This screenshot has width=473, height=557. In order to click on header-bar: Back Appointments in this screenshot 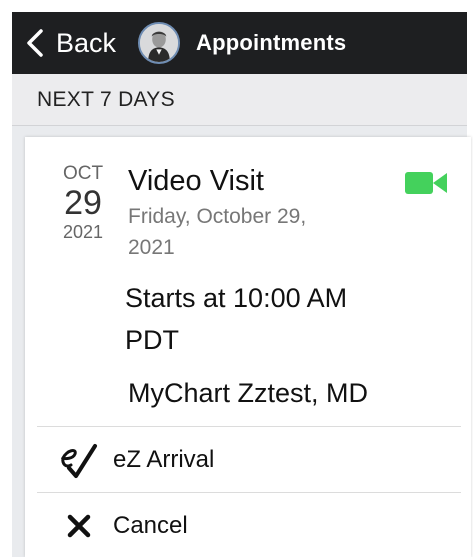, I will do `click(239, 43)`.